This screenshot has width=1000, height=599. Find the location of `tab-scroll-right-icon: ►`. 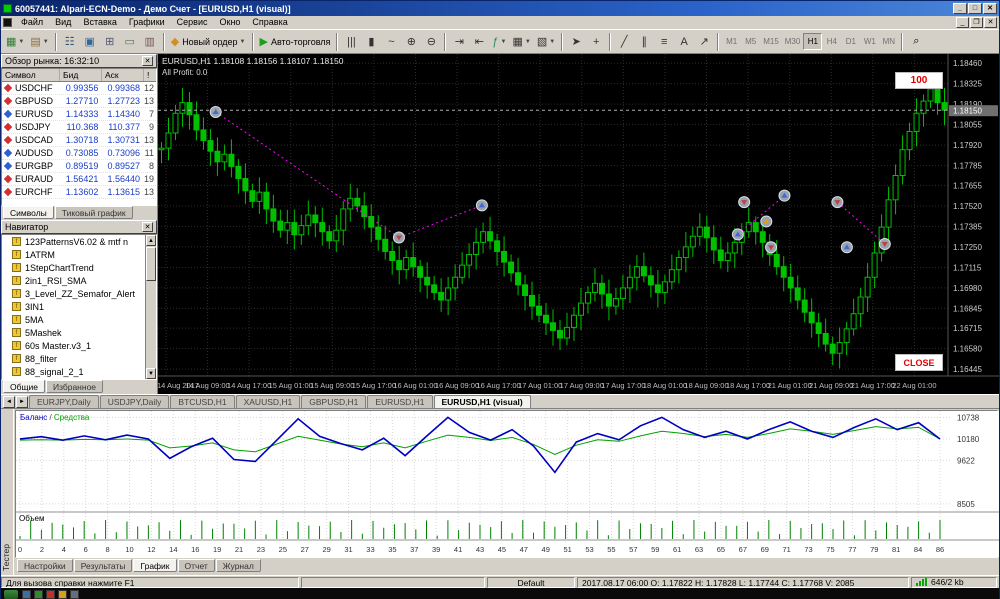

tab-scroll-right-icon: ► is located at coordinates (22, 402).